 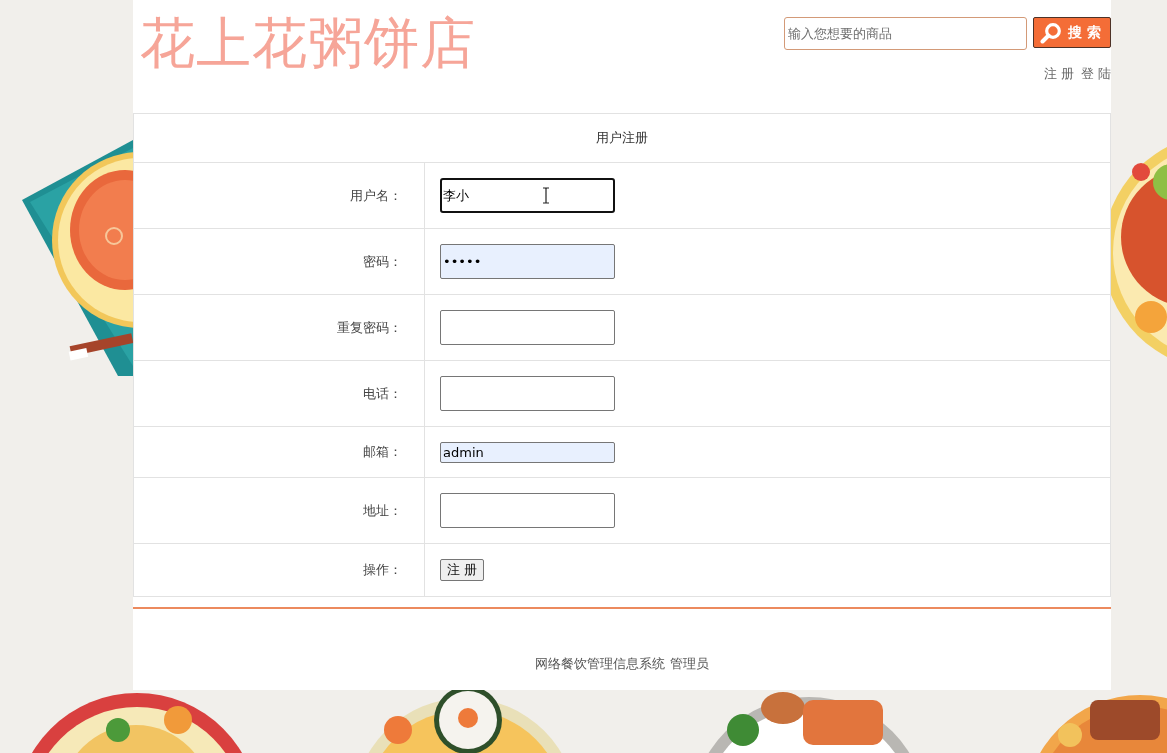 I want to click on footer-text: 网络餐饮管理信息系统 管理员, so click(x=622, y=663).